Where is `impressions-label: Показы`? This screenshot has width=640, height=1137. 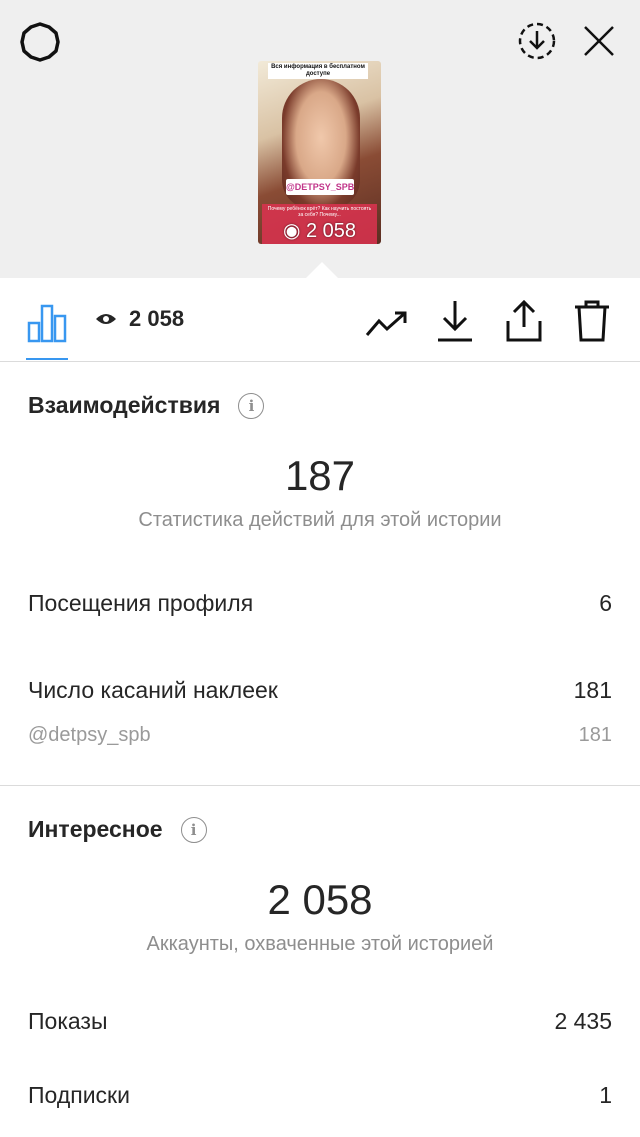 impressions-label: Показы is located at coordinates (68, 1021).